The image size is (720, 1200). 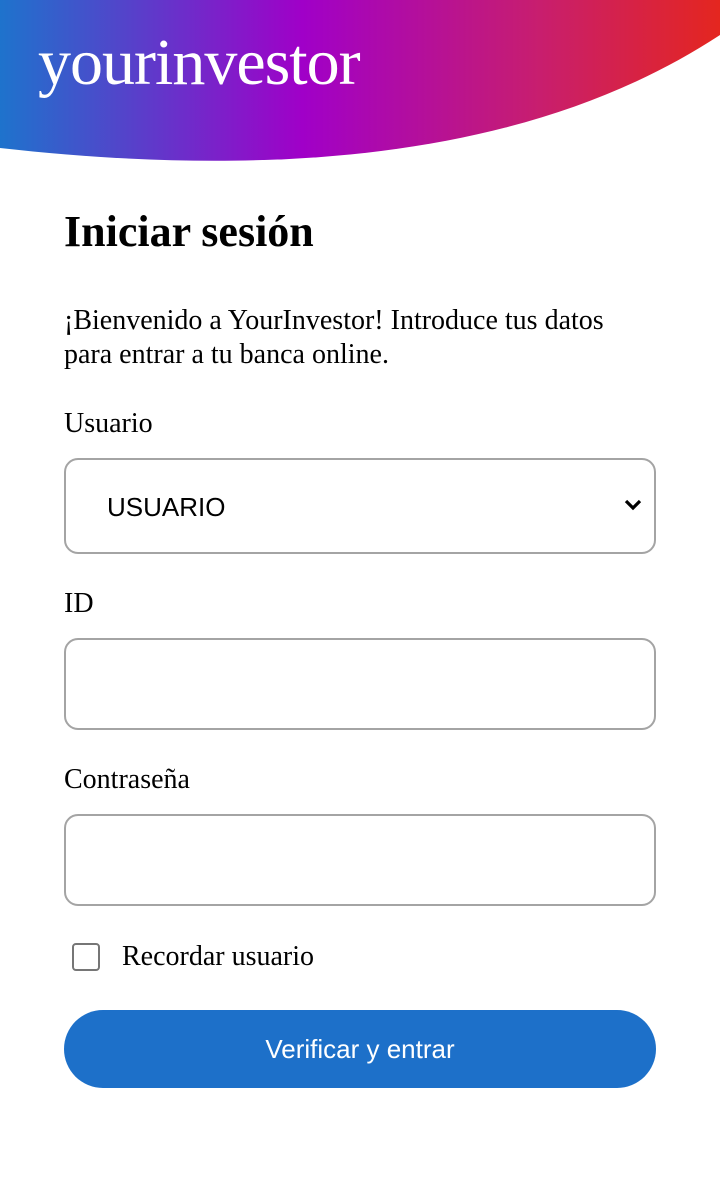 I want to click on user-type-select: USUARIO, so click(x=360, y=506).